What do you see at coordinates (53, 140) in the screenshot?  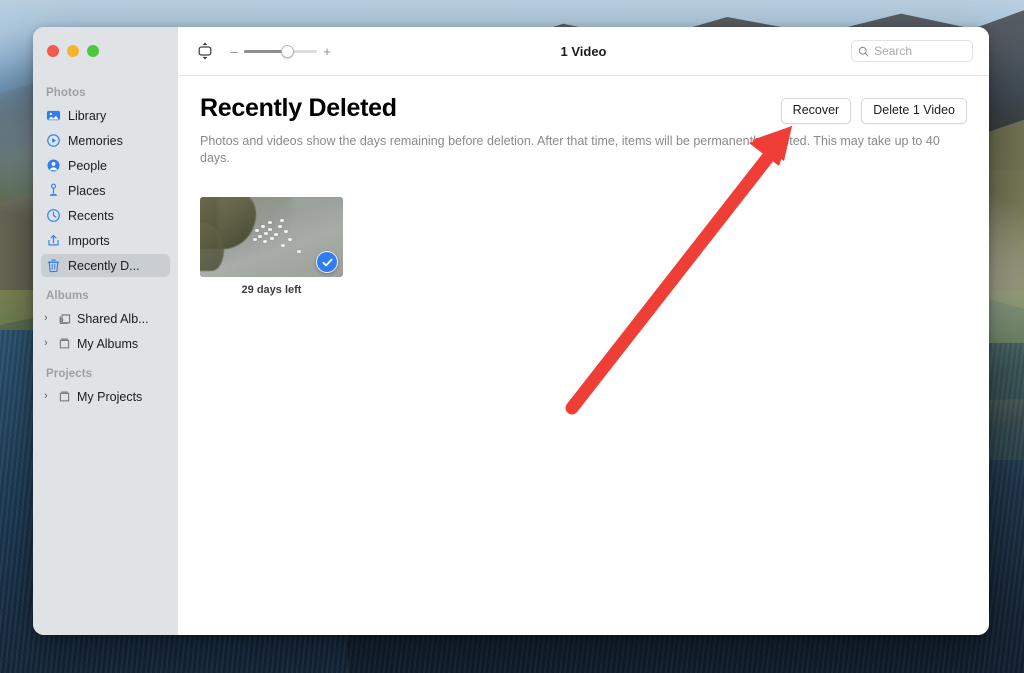 I see `memories-icon` at bounding box center [53, 140].